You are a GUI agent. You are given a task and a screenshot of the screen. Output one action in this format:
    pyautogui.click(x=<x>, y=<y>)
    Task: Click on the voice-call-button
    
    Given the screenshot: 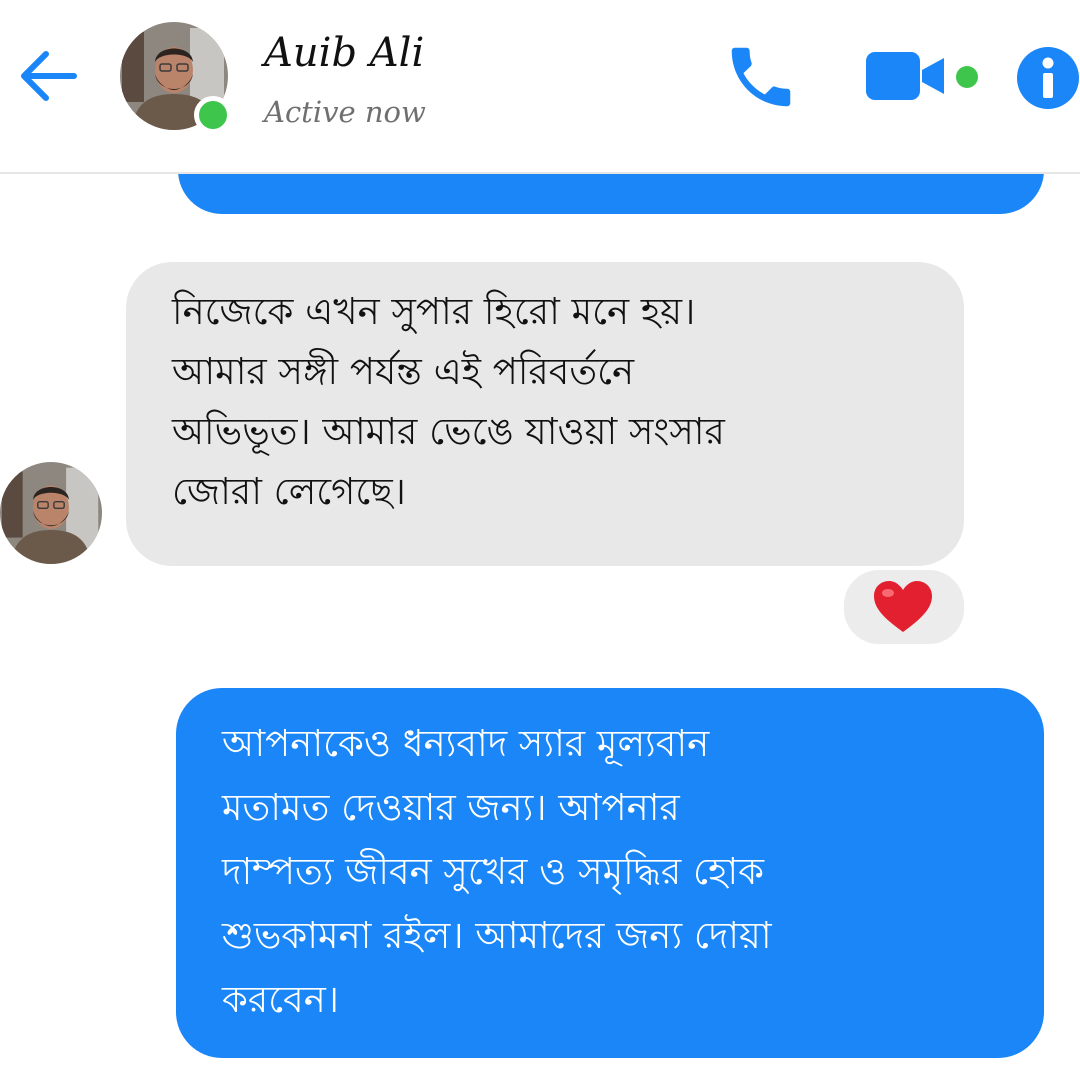 What is the action you would take?
    pyautogui.click(x=761, y=77)
    